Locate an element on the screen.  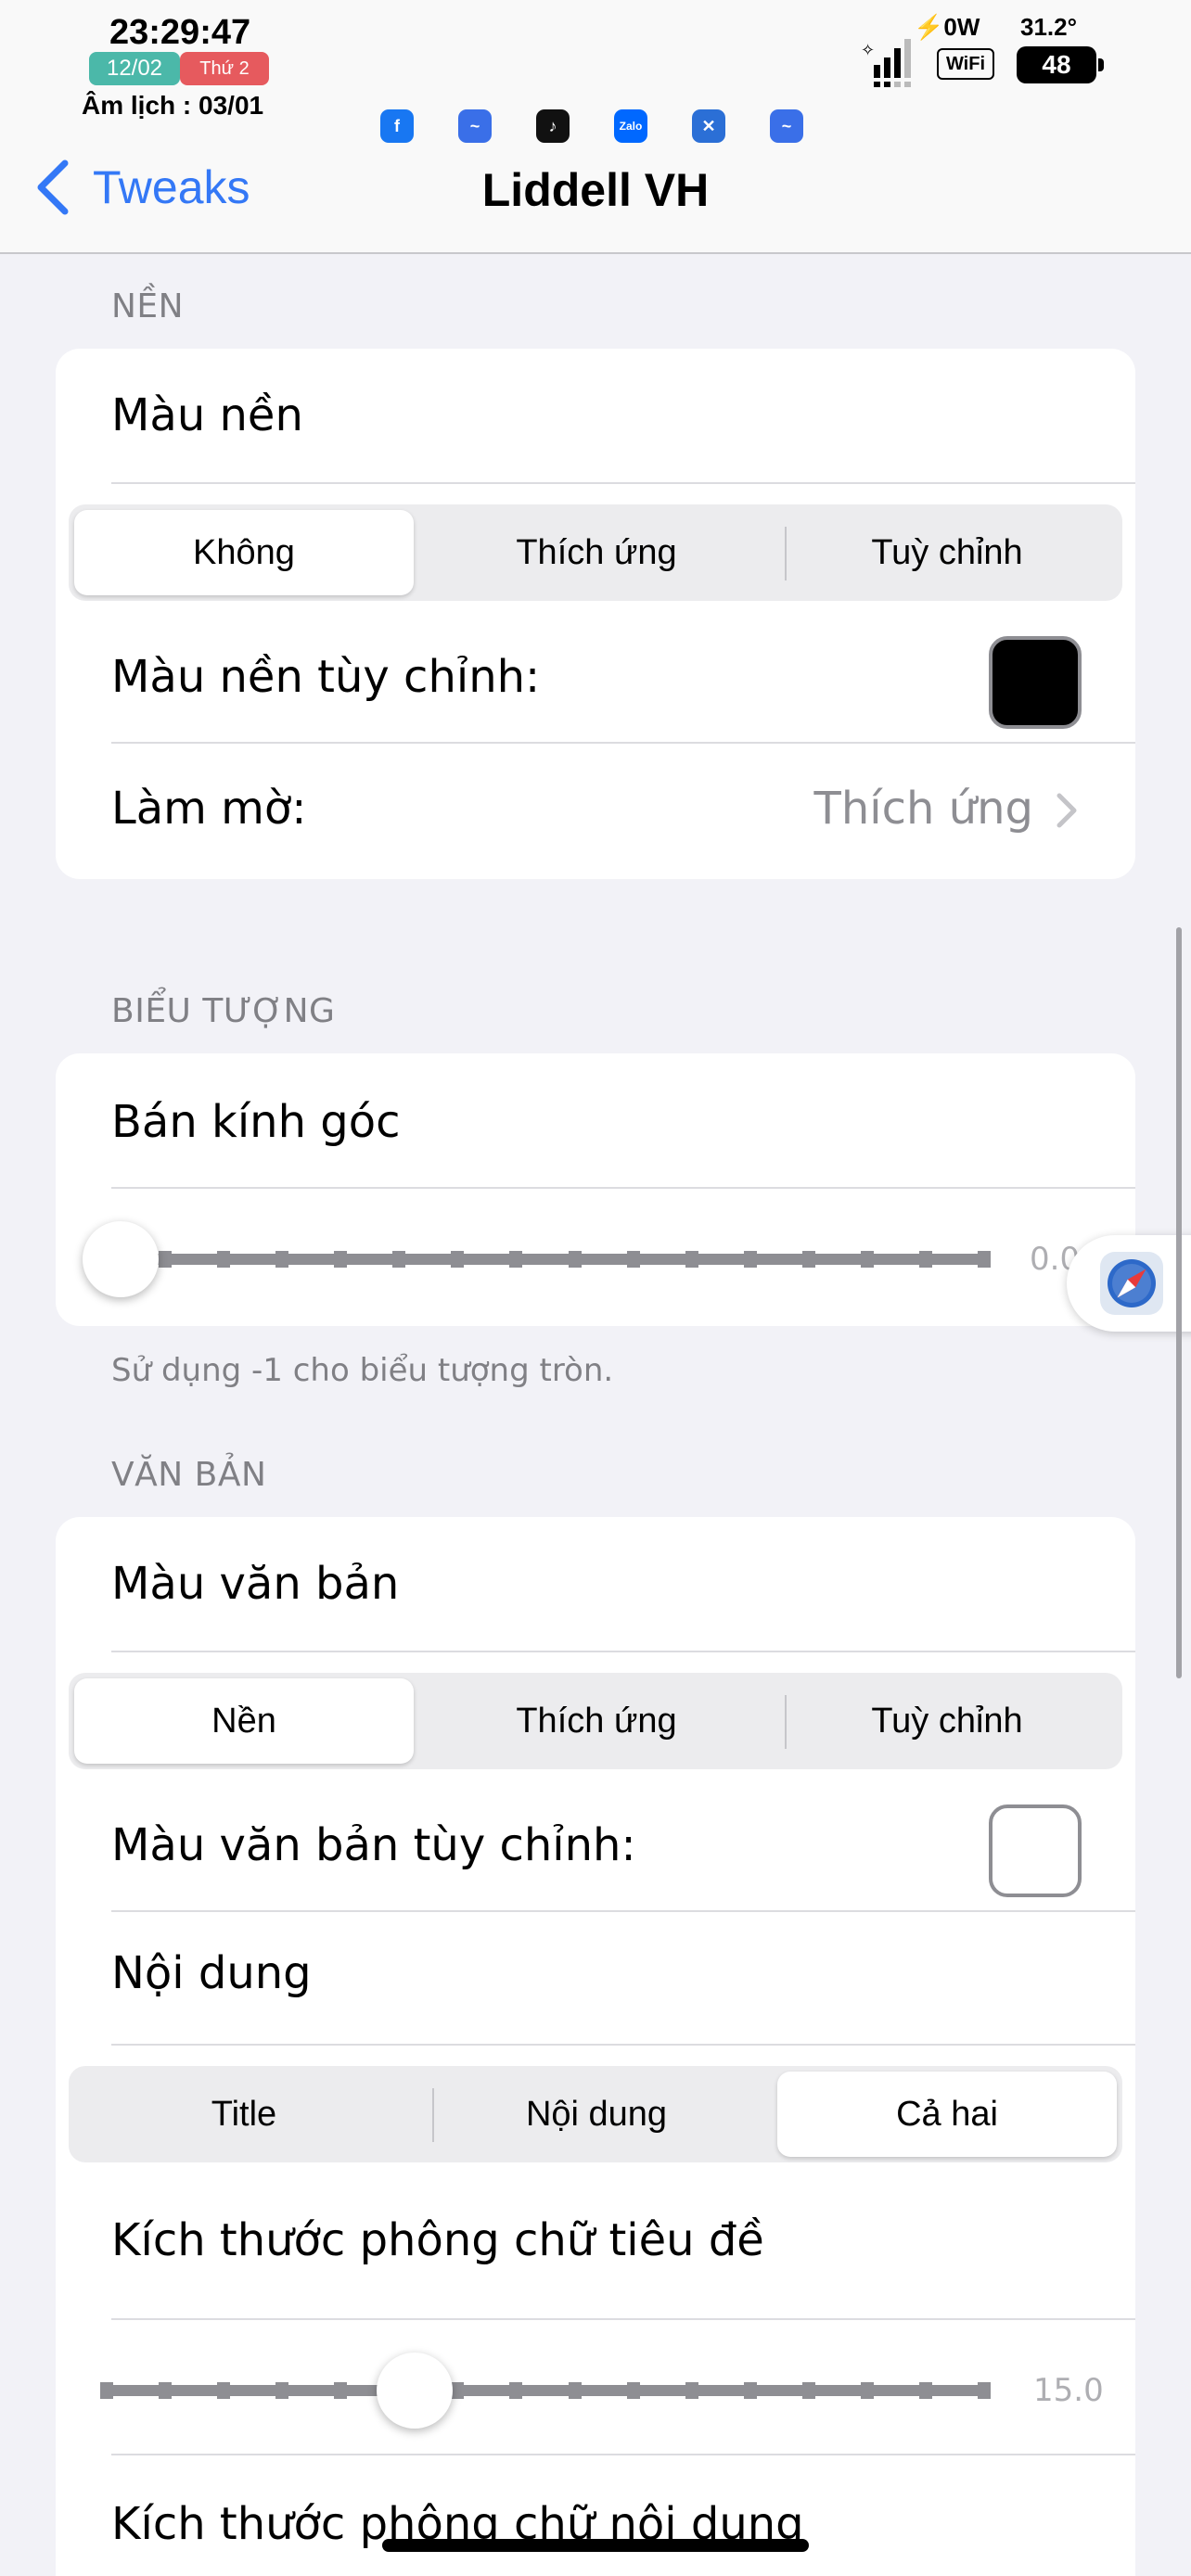
section-header-background: NỀN is located at coordinates (148, 306).